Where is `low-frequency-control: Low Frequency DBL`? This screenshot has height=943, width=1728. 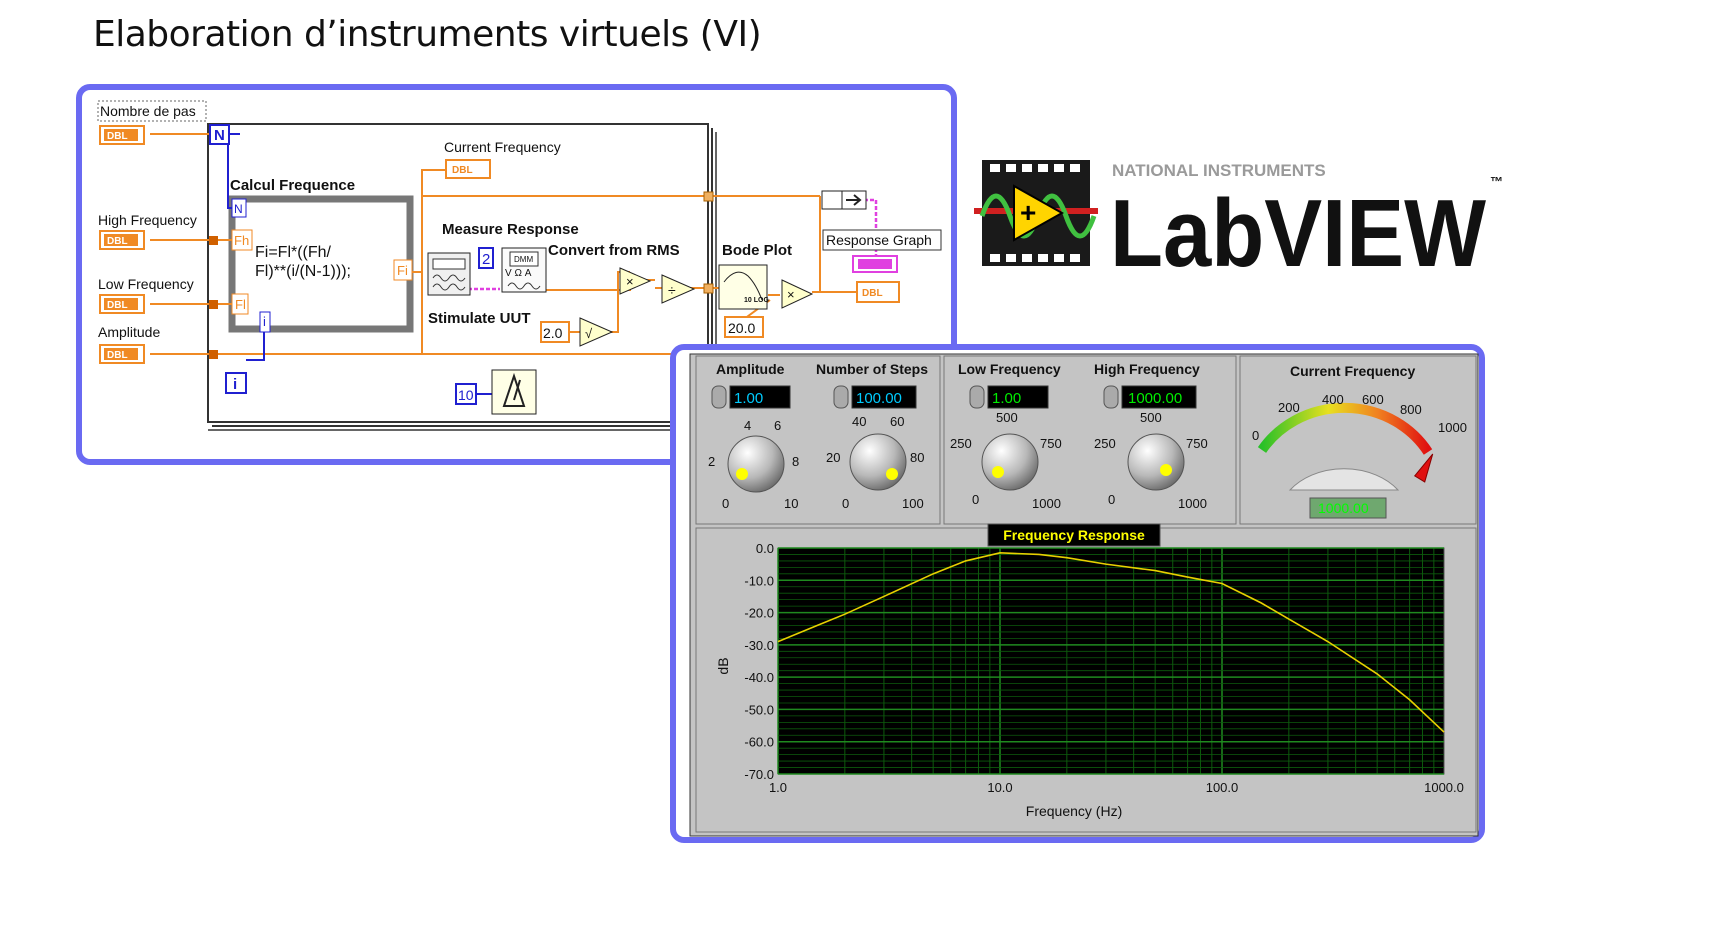 low-frequency-control: Low Frequency DBL is located at coordinates (146, 295).